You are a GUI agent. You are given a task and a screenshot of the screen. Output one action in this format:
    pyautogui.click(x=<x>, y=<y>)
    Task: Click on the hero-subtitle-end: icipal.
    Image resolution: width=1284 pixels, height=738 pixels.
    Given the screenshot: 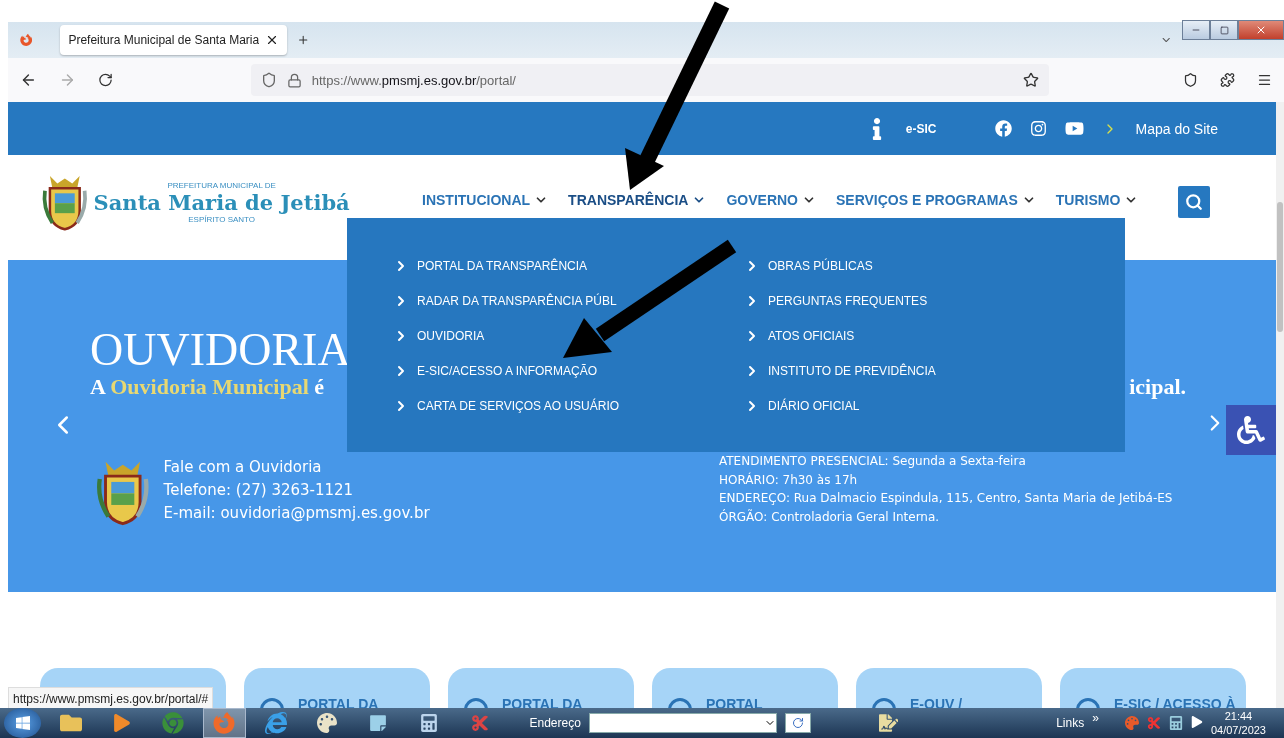 What is the action you would take?
    pyautogui.click(x=1157, y=387)
    